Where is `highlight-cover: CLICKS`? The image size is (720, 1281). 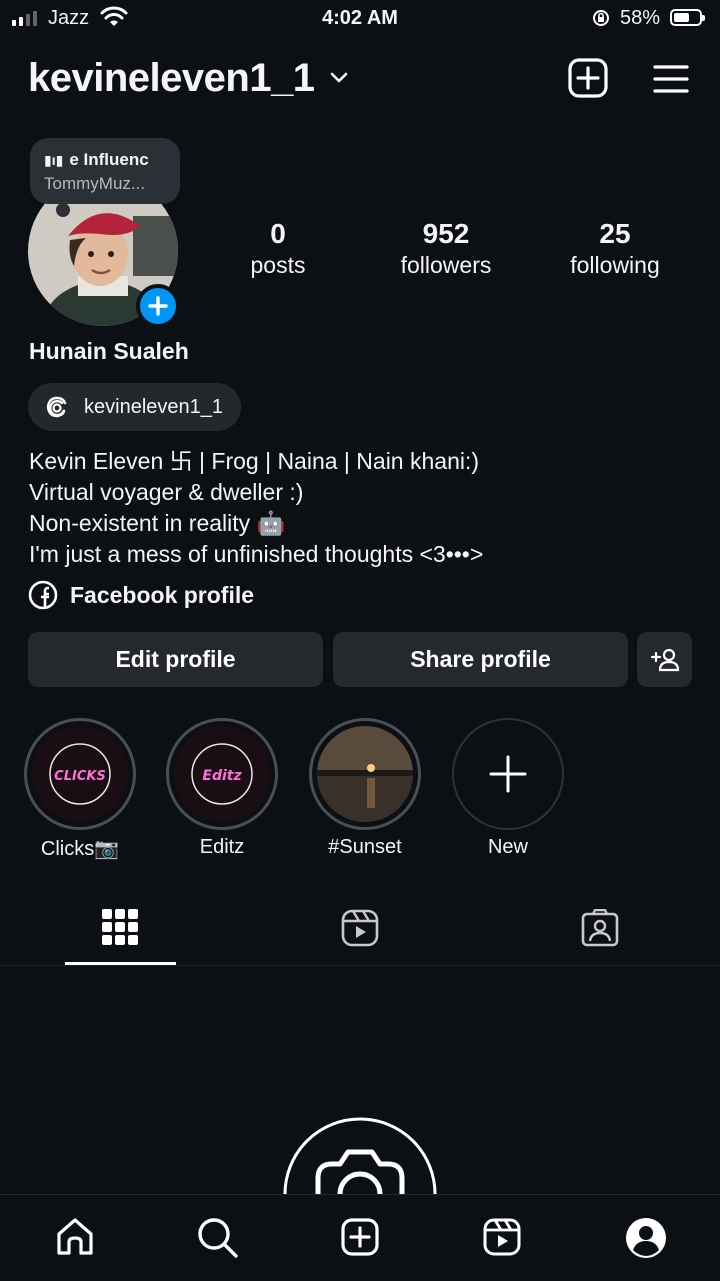
highlight-cover: CLICKS is located at coordinates (80, 774).